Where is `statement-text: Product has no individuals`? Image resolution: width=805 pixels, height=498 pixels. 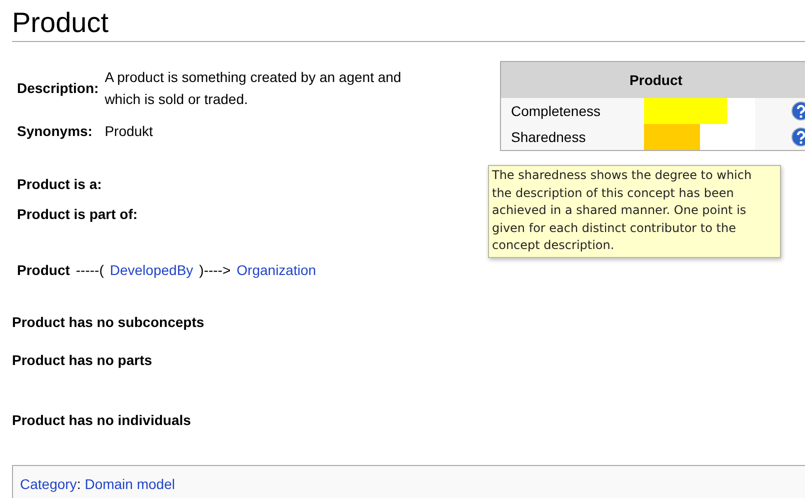
statement-text: Product has no individuals is located at coordinates (102, 420).